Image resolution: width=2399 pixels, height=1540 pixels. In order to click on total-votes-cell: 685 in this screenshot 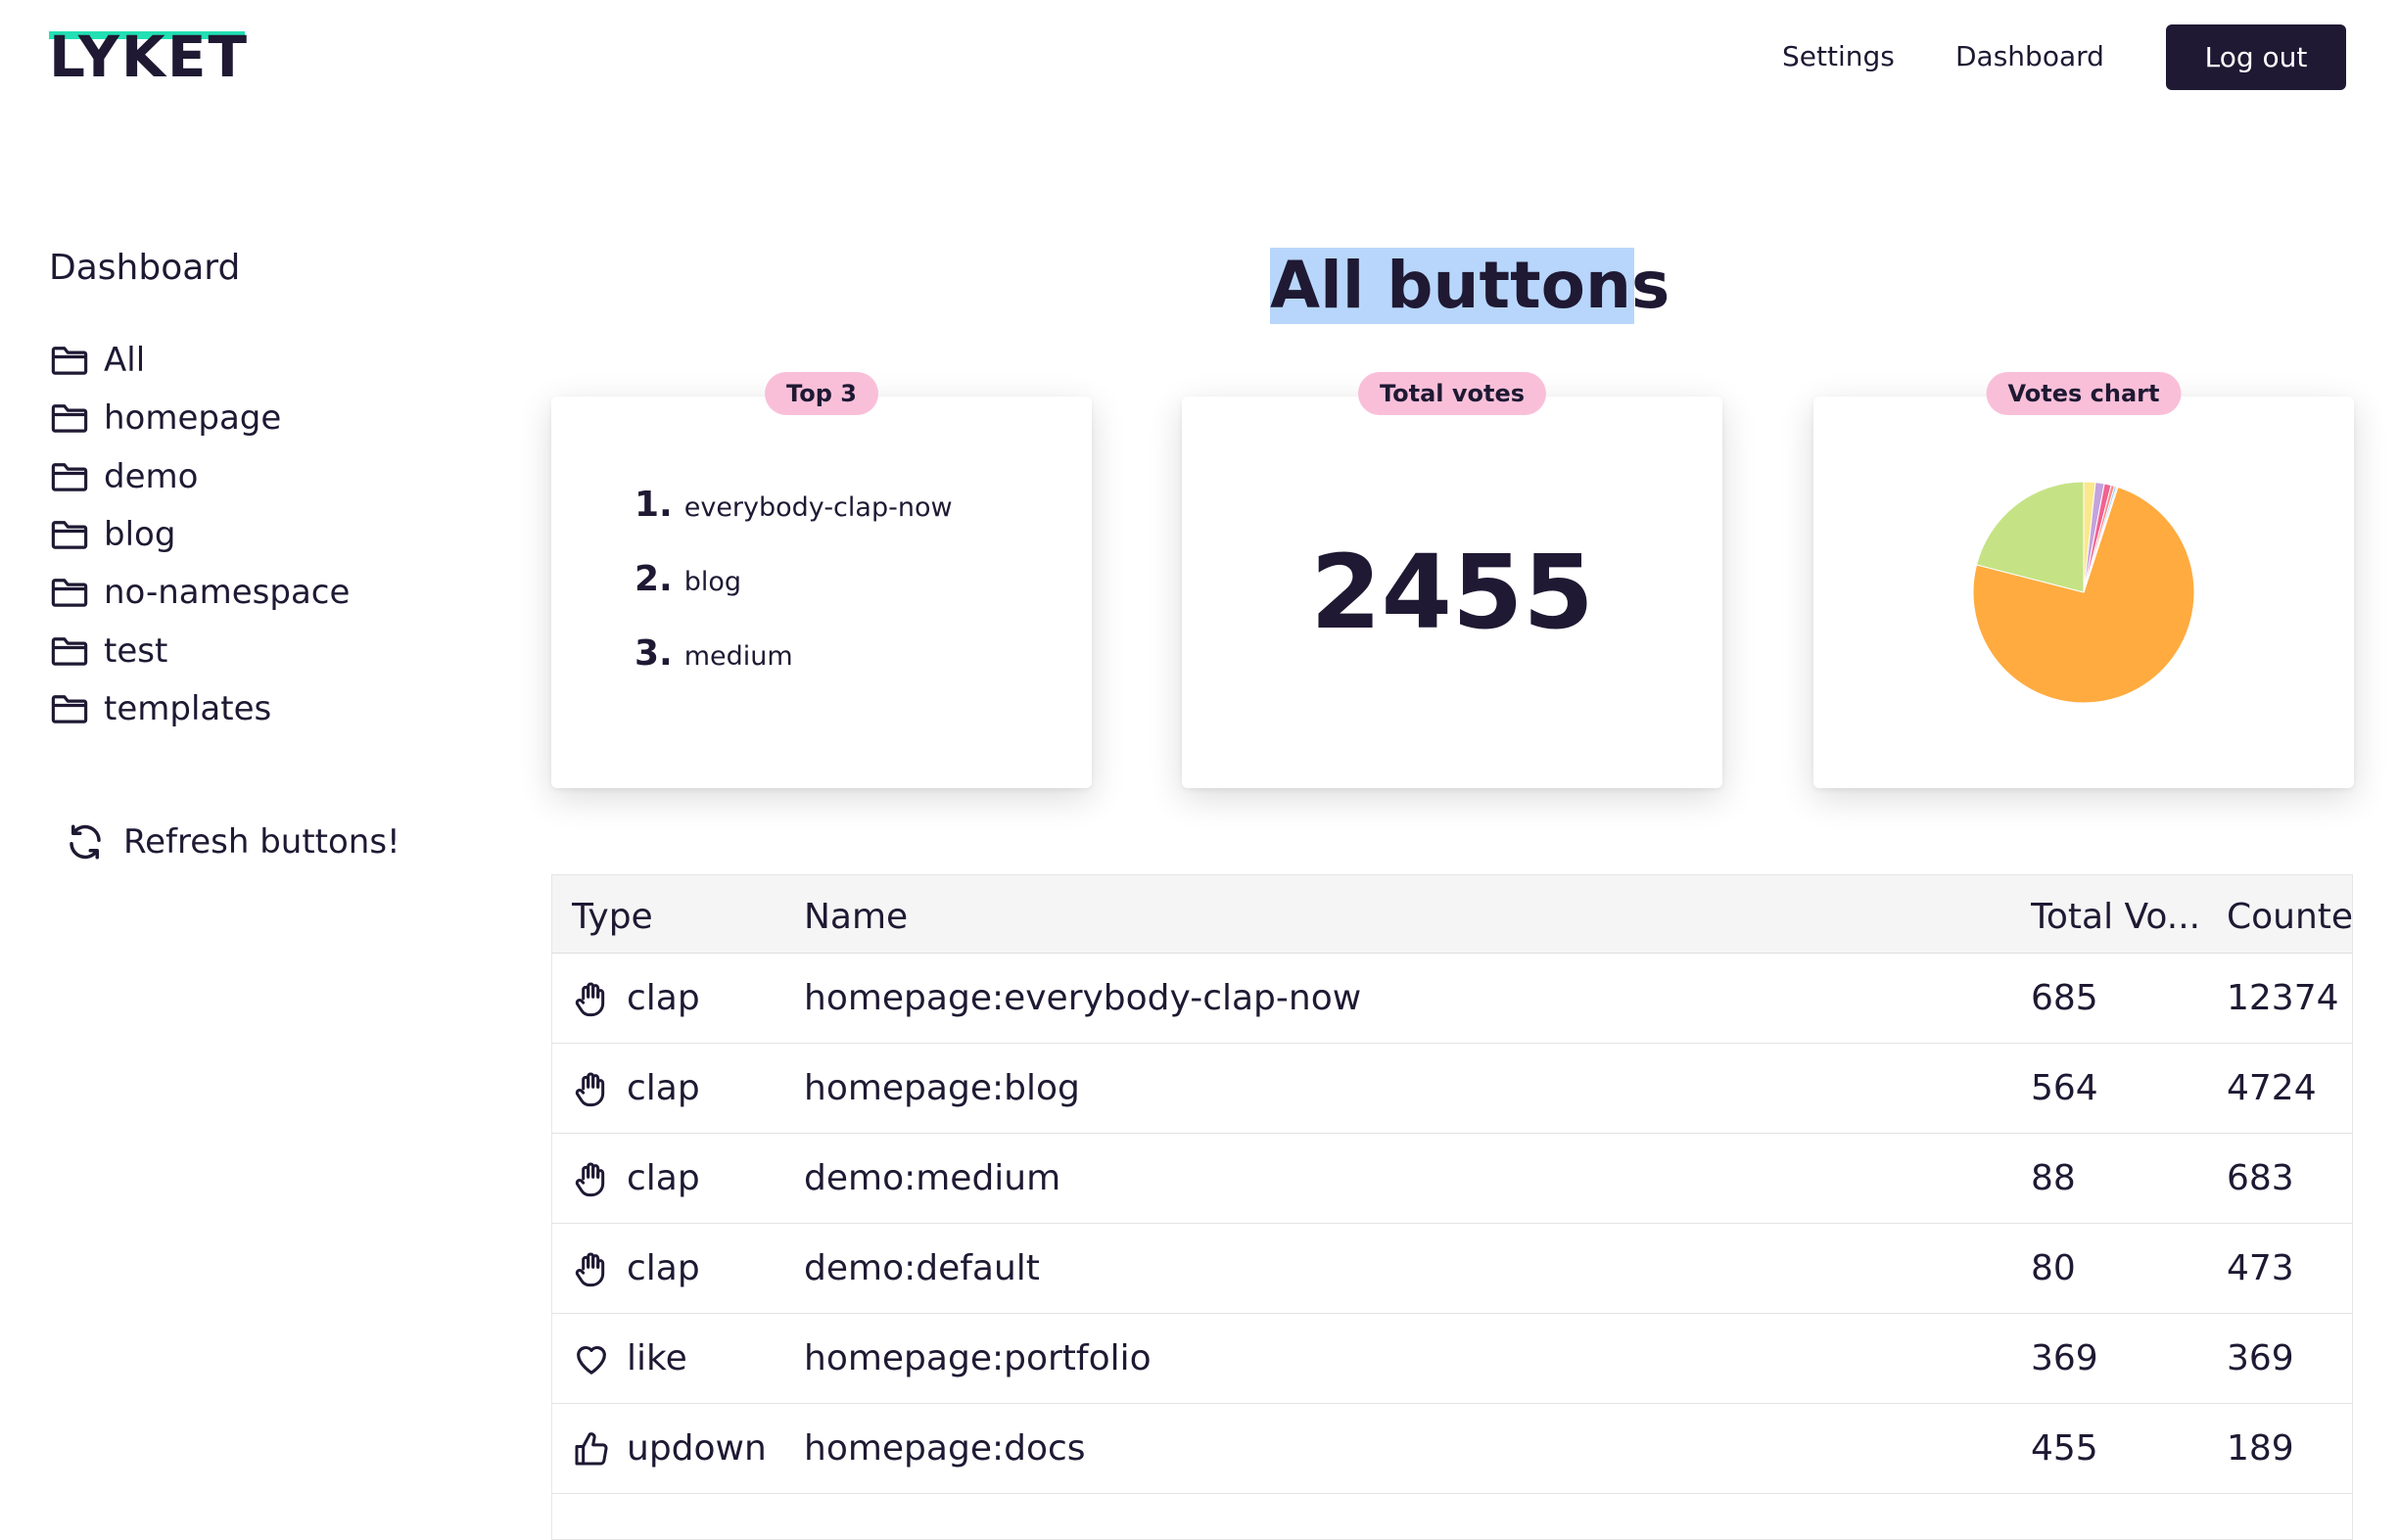, I will do `click(2064, 998)`.